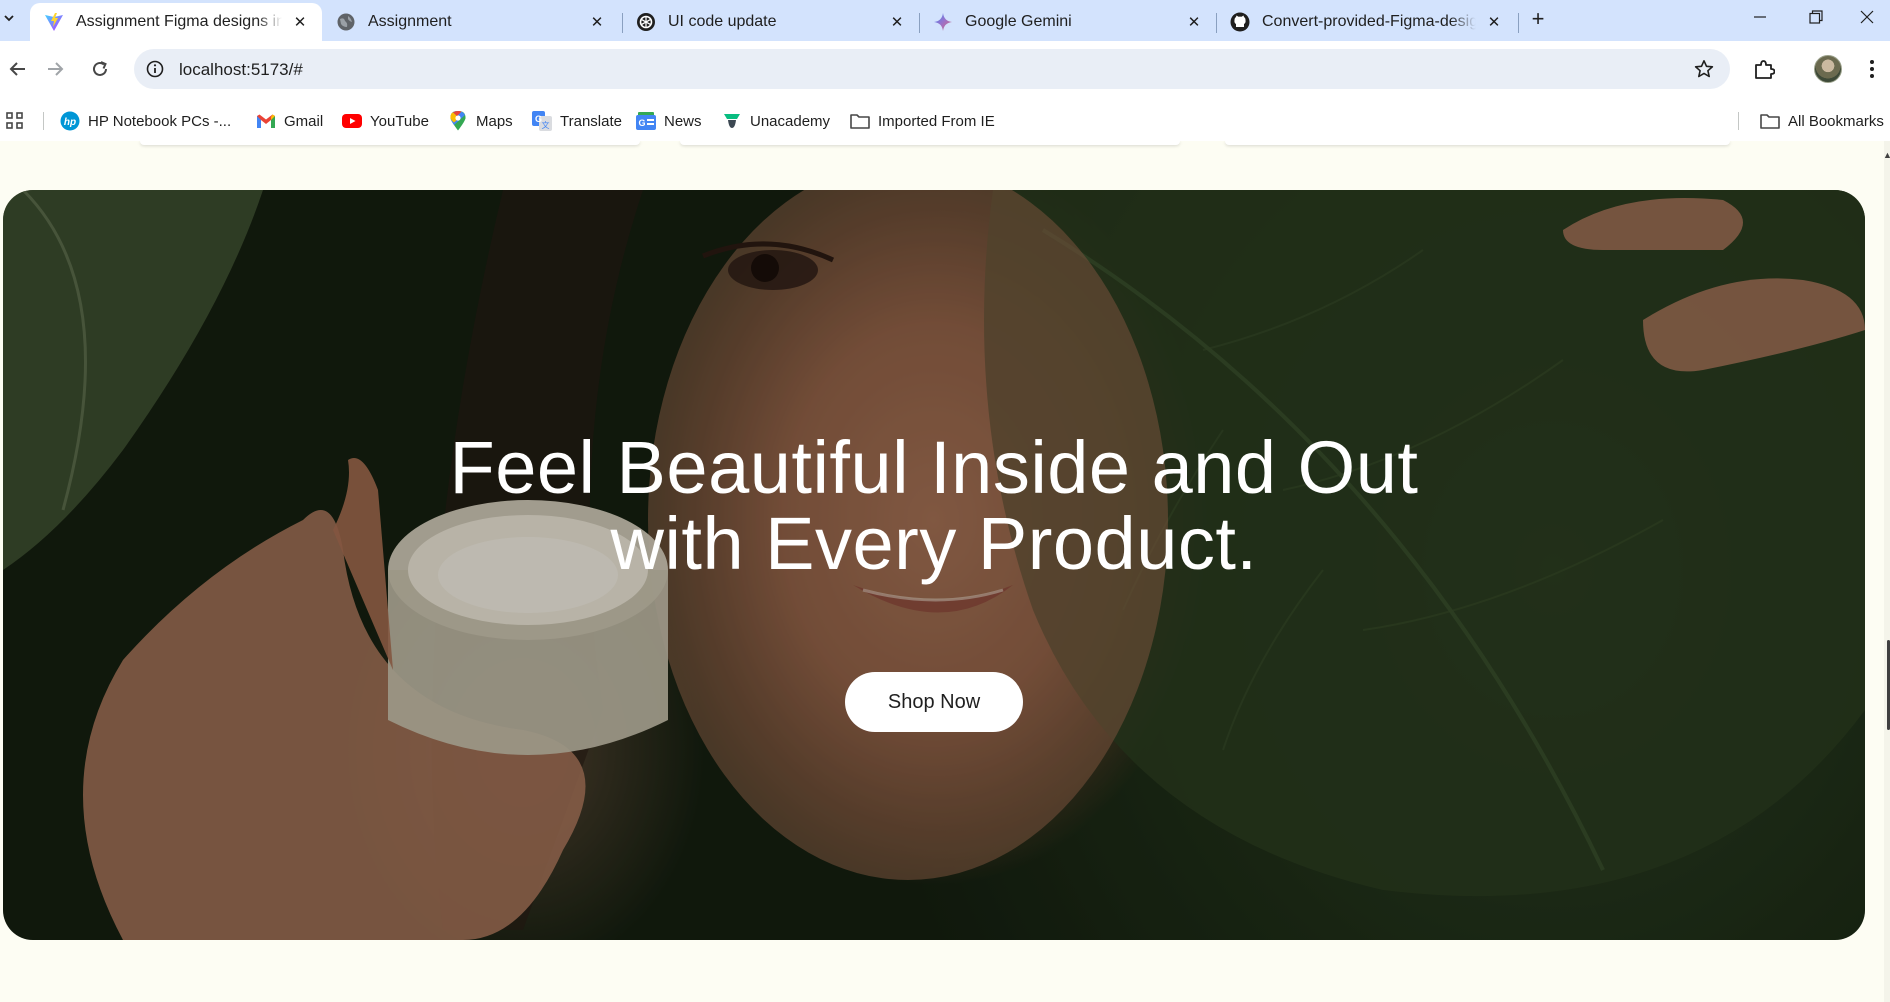  What do you see at coordinates (54, 22) in the screenshot?
I see `vite-icon` at bounding box center [54, 22].